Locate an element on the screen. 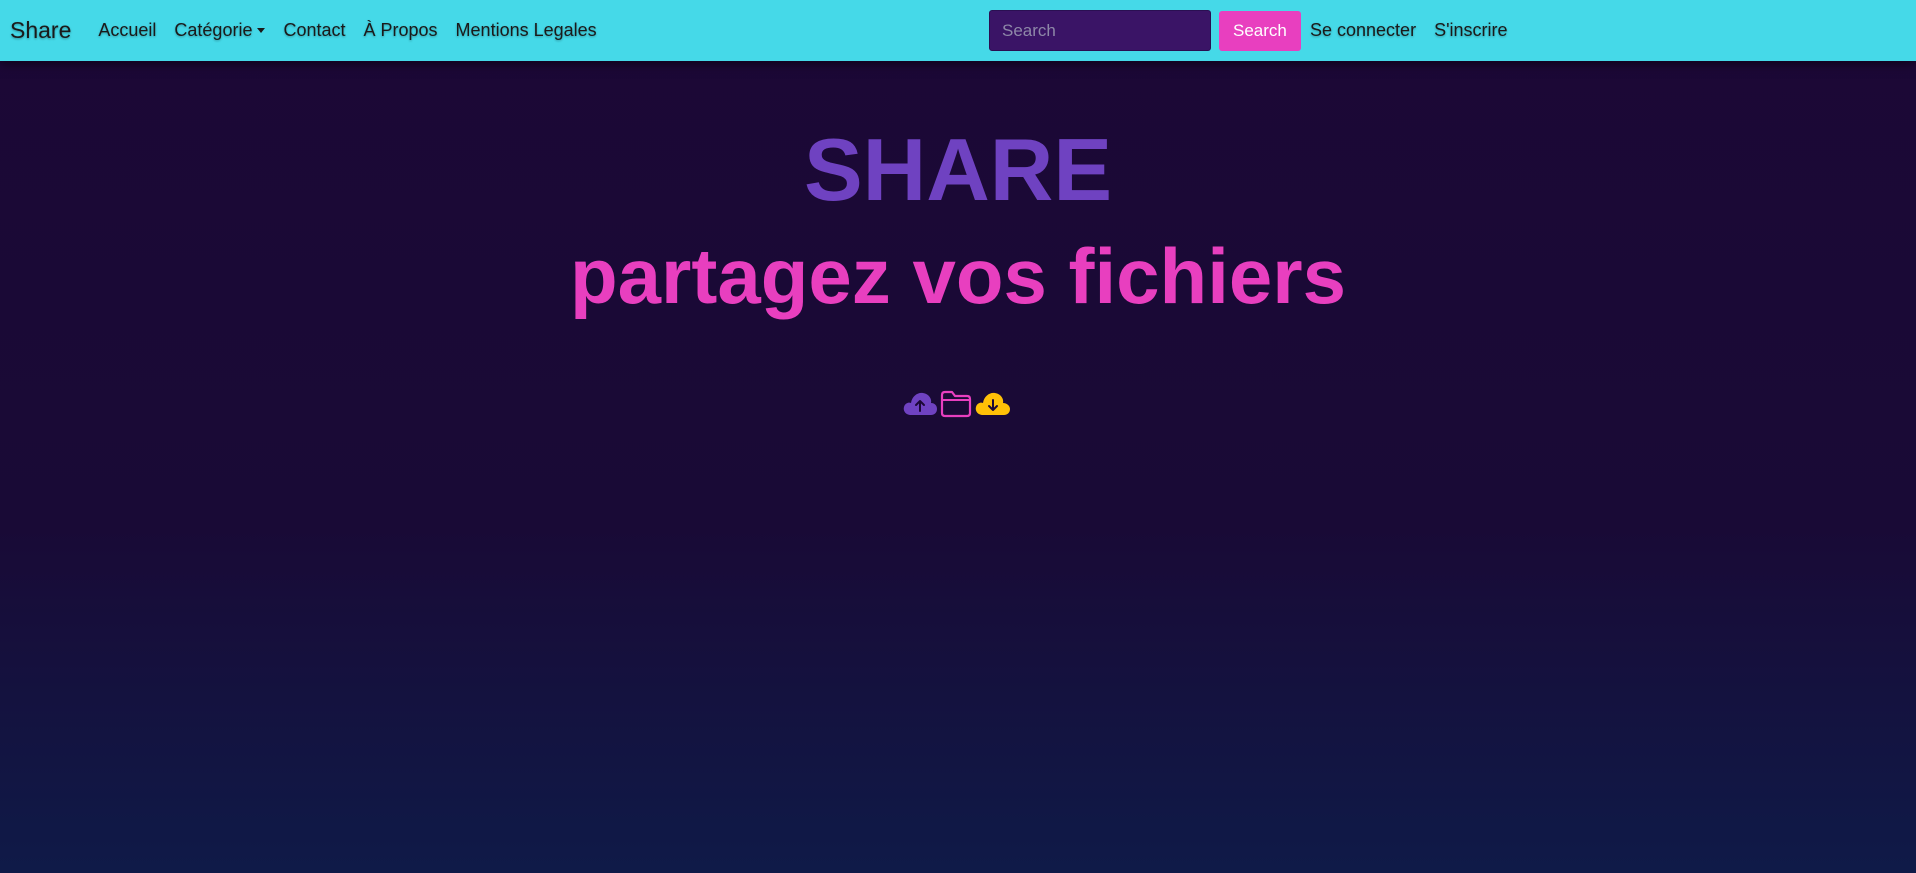 This screenshot has width=1916, height=873. login-link: Se connecter is located at coordinates (1363, 30).